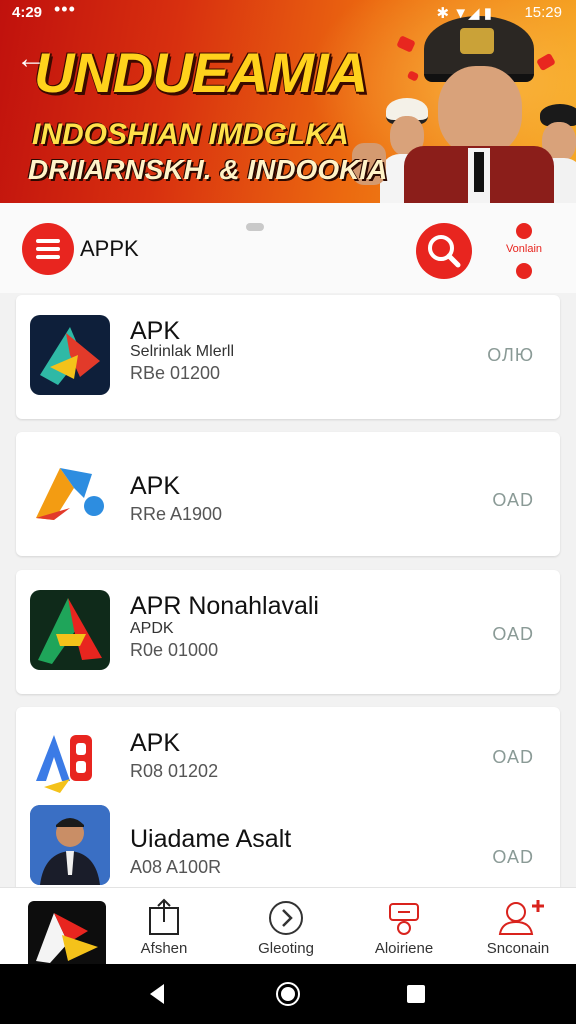  What do you see at coordinates (518, 948) in the screenshot?
I see `nav-label: Snconain` at bounding box center [518, 948].